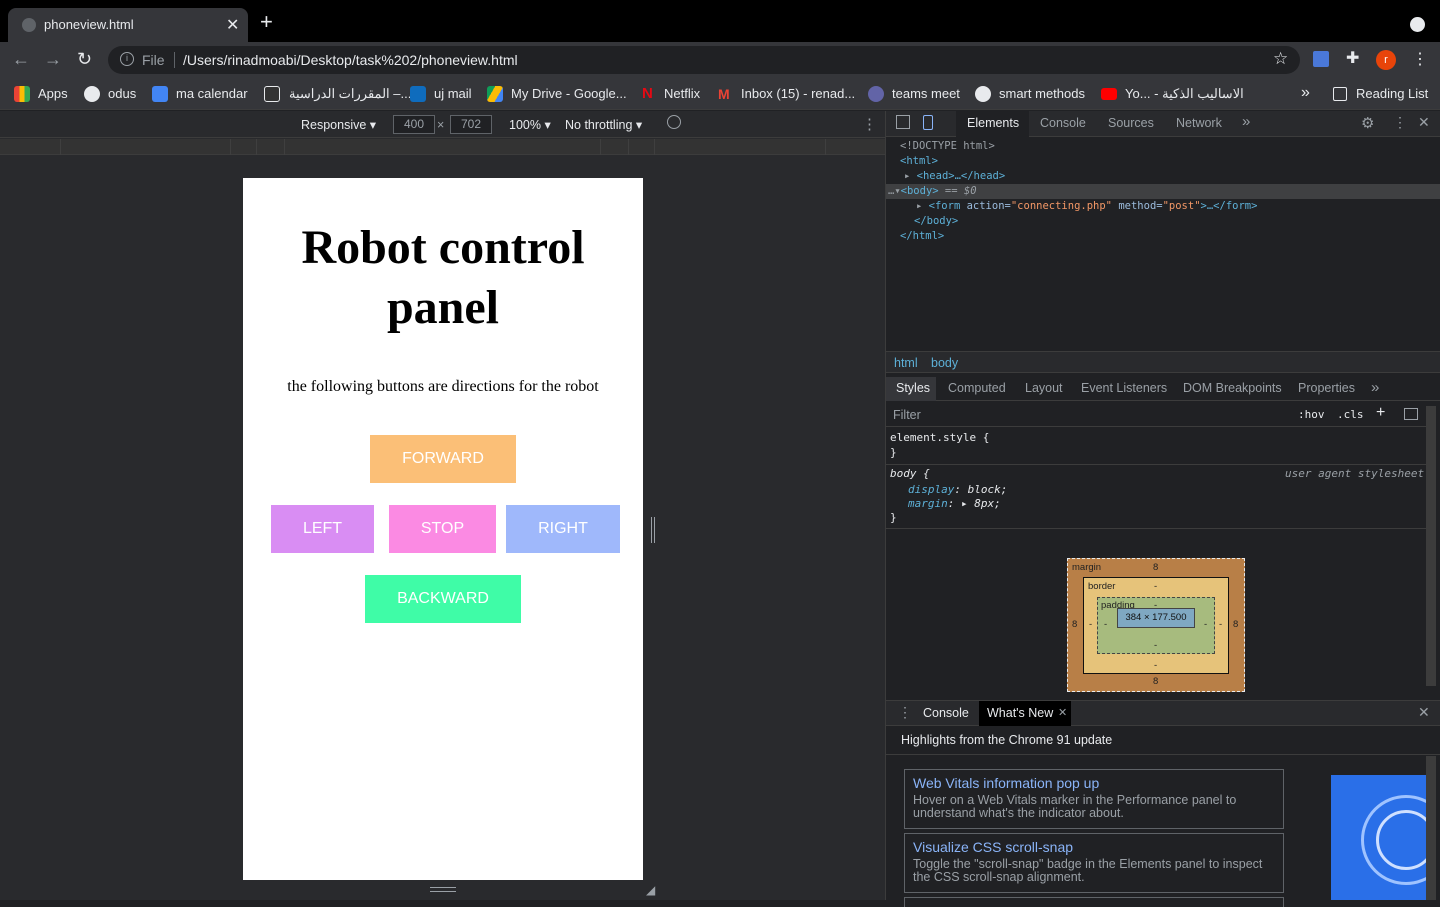 Image resolution: width=1440 pixels, height=907 pixels. I want to click on media-query-ruler, so click(442, 147).